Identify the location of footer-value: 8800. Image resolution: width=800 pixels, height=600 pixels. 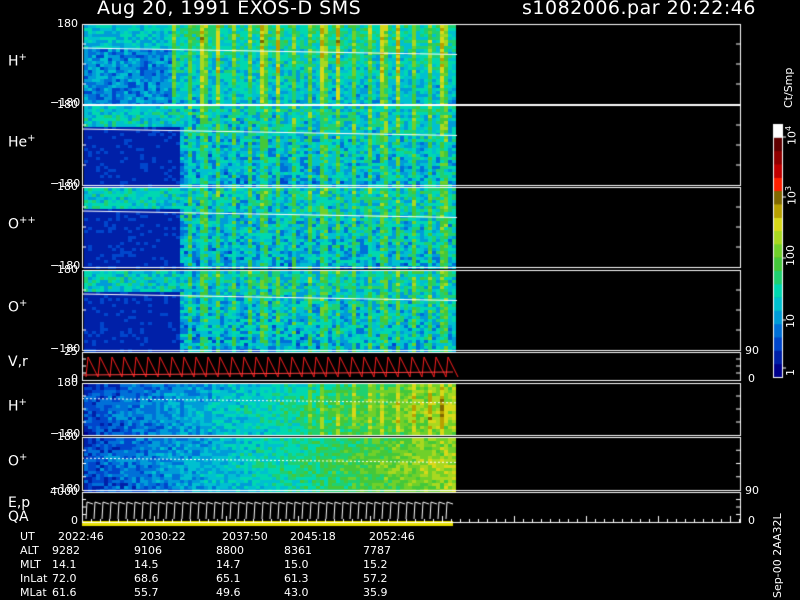
(230, 550).